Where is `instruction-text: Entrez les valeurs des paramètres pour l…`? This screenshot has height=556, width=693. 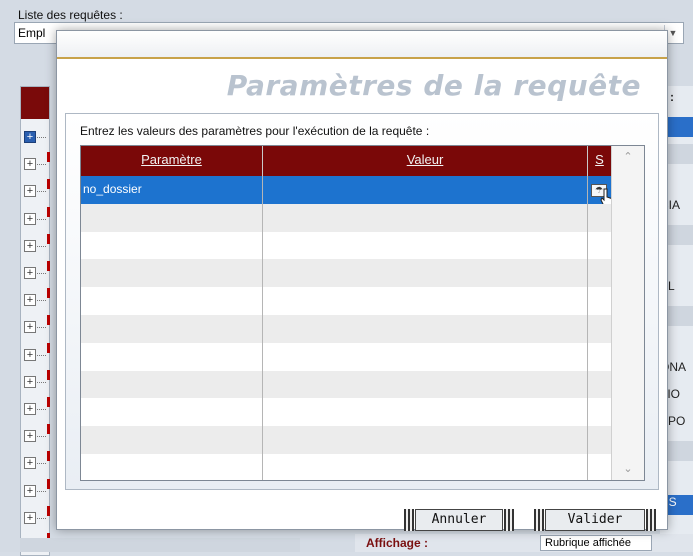 instruction-text: Entrez les valeurs des paramètres pour l… is located at coordinates (255, 131).